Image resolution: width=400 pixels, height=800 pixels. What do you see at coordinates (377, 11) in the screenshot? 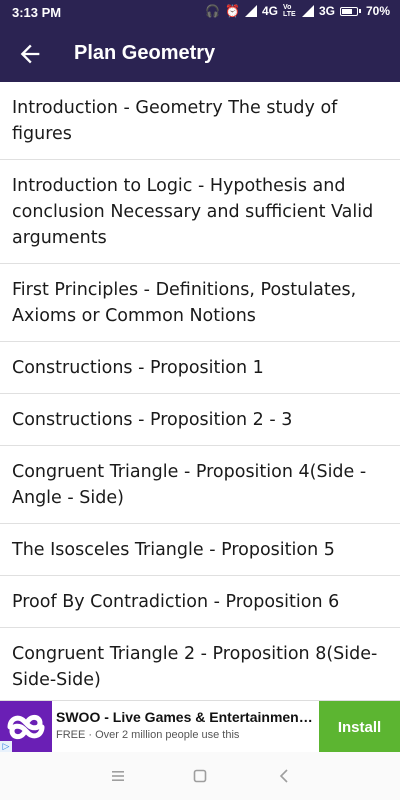
I see `battery-percent: 70%` at bounding box center [377, 11].